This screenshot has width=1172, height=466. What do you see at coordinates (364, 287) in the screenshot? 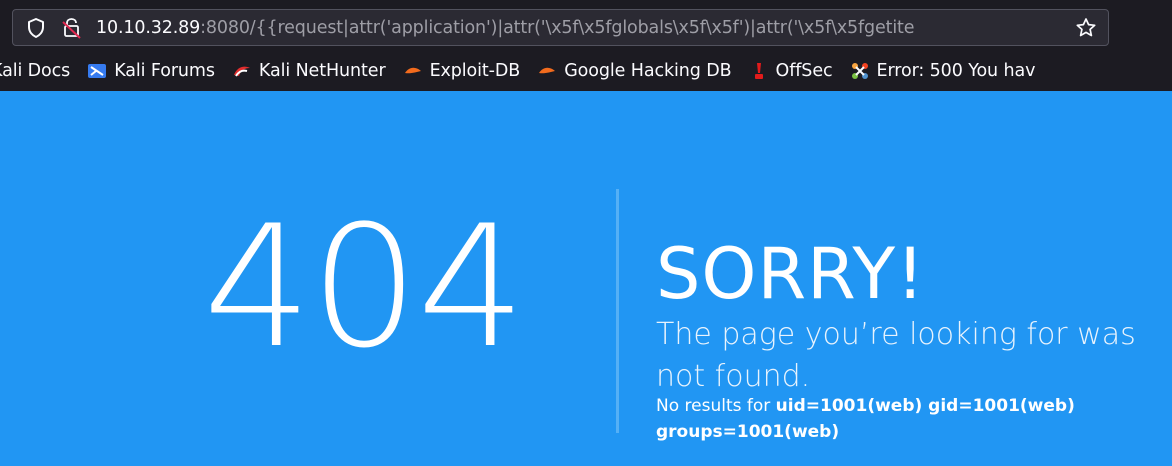
I see `error-code: 404` at bounding box center [364, 287].